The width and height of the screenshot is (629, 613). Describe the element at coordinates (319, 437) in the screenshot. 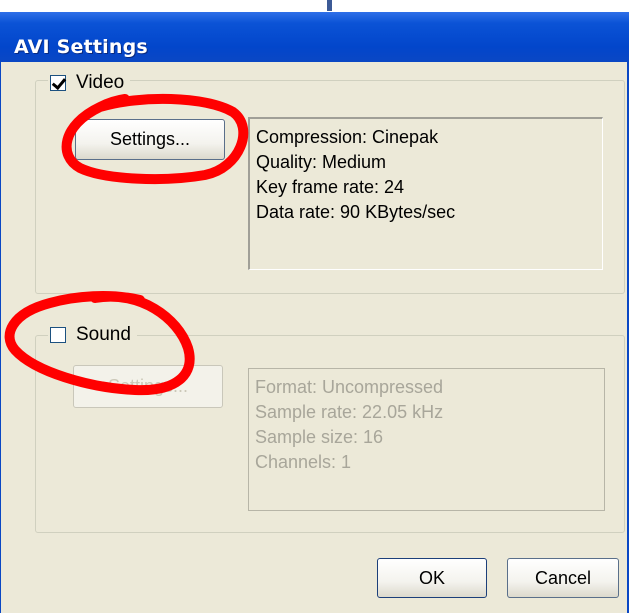

I see `sound-sample-size: Sample size: 16` at that location.